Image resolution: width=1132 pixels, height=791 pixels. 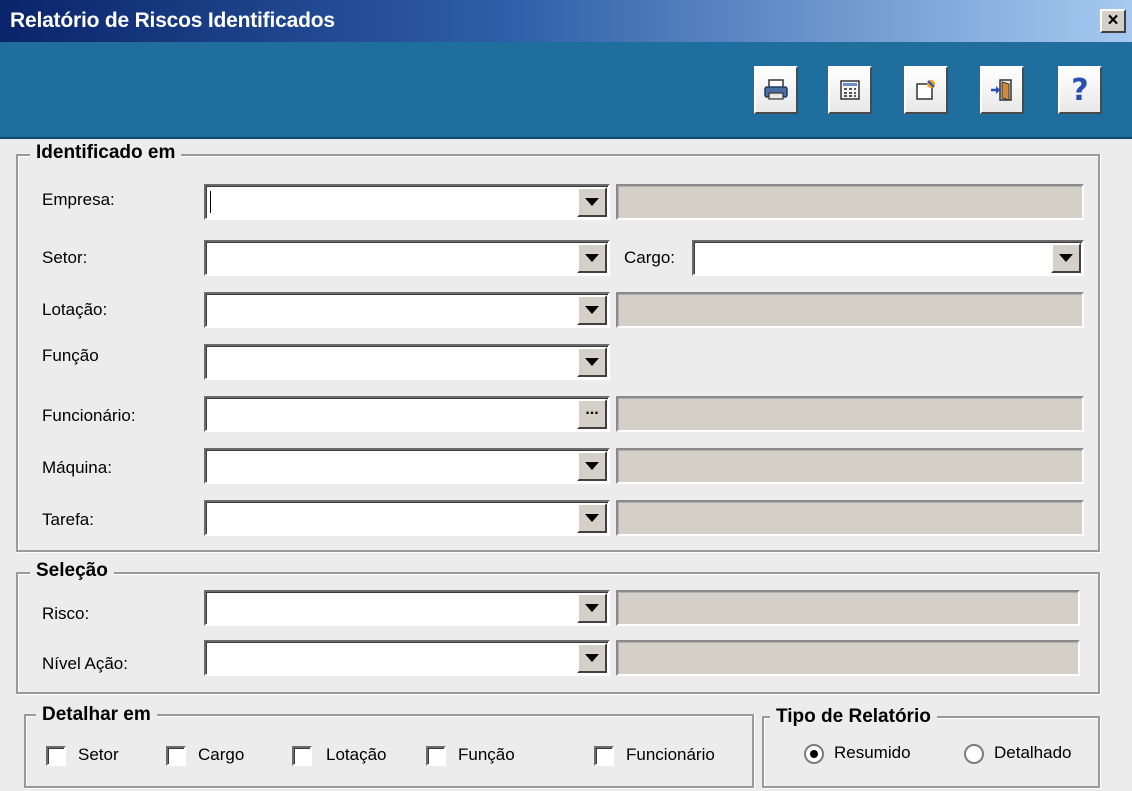 I want to click on risco-description-field, so click(x=848, y=608).